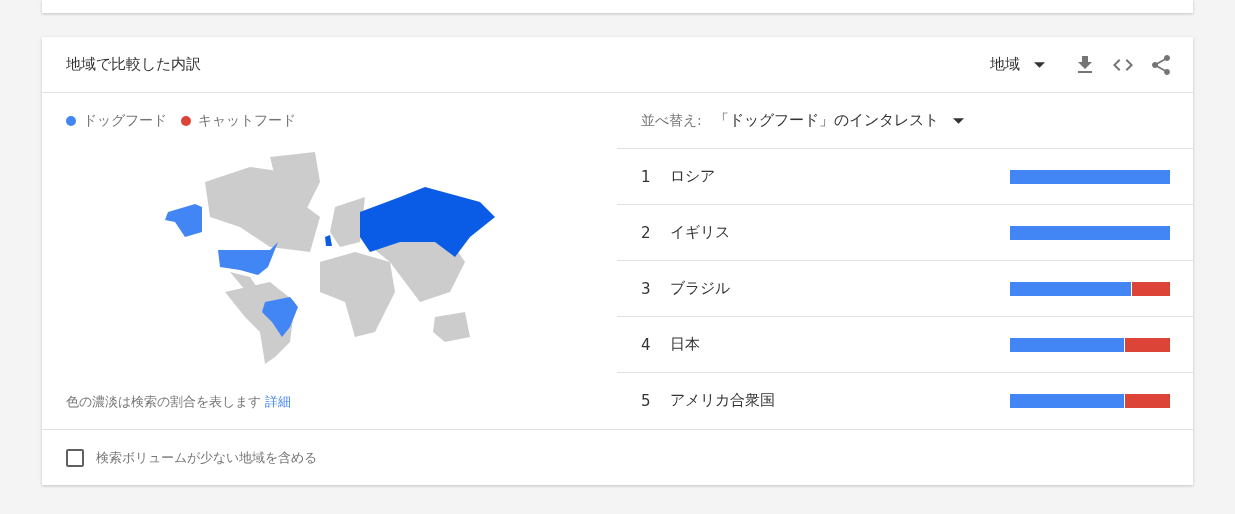 The height and width of the screenshot is (514, 1235). Describe the element at coordinates (671, 120) in the screenshot. I see `sort-label: 並べ替え:` at that location.